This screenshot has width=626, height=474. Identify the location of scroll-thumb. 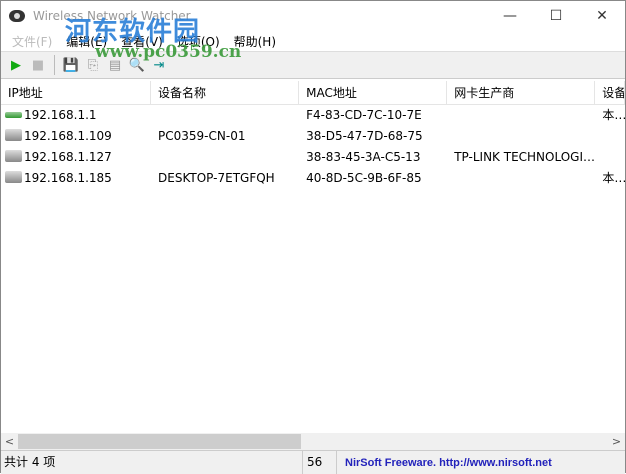
(160, 441).